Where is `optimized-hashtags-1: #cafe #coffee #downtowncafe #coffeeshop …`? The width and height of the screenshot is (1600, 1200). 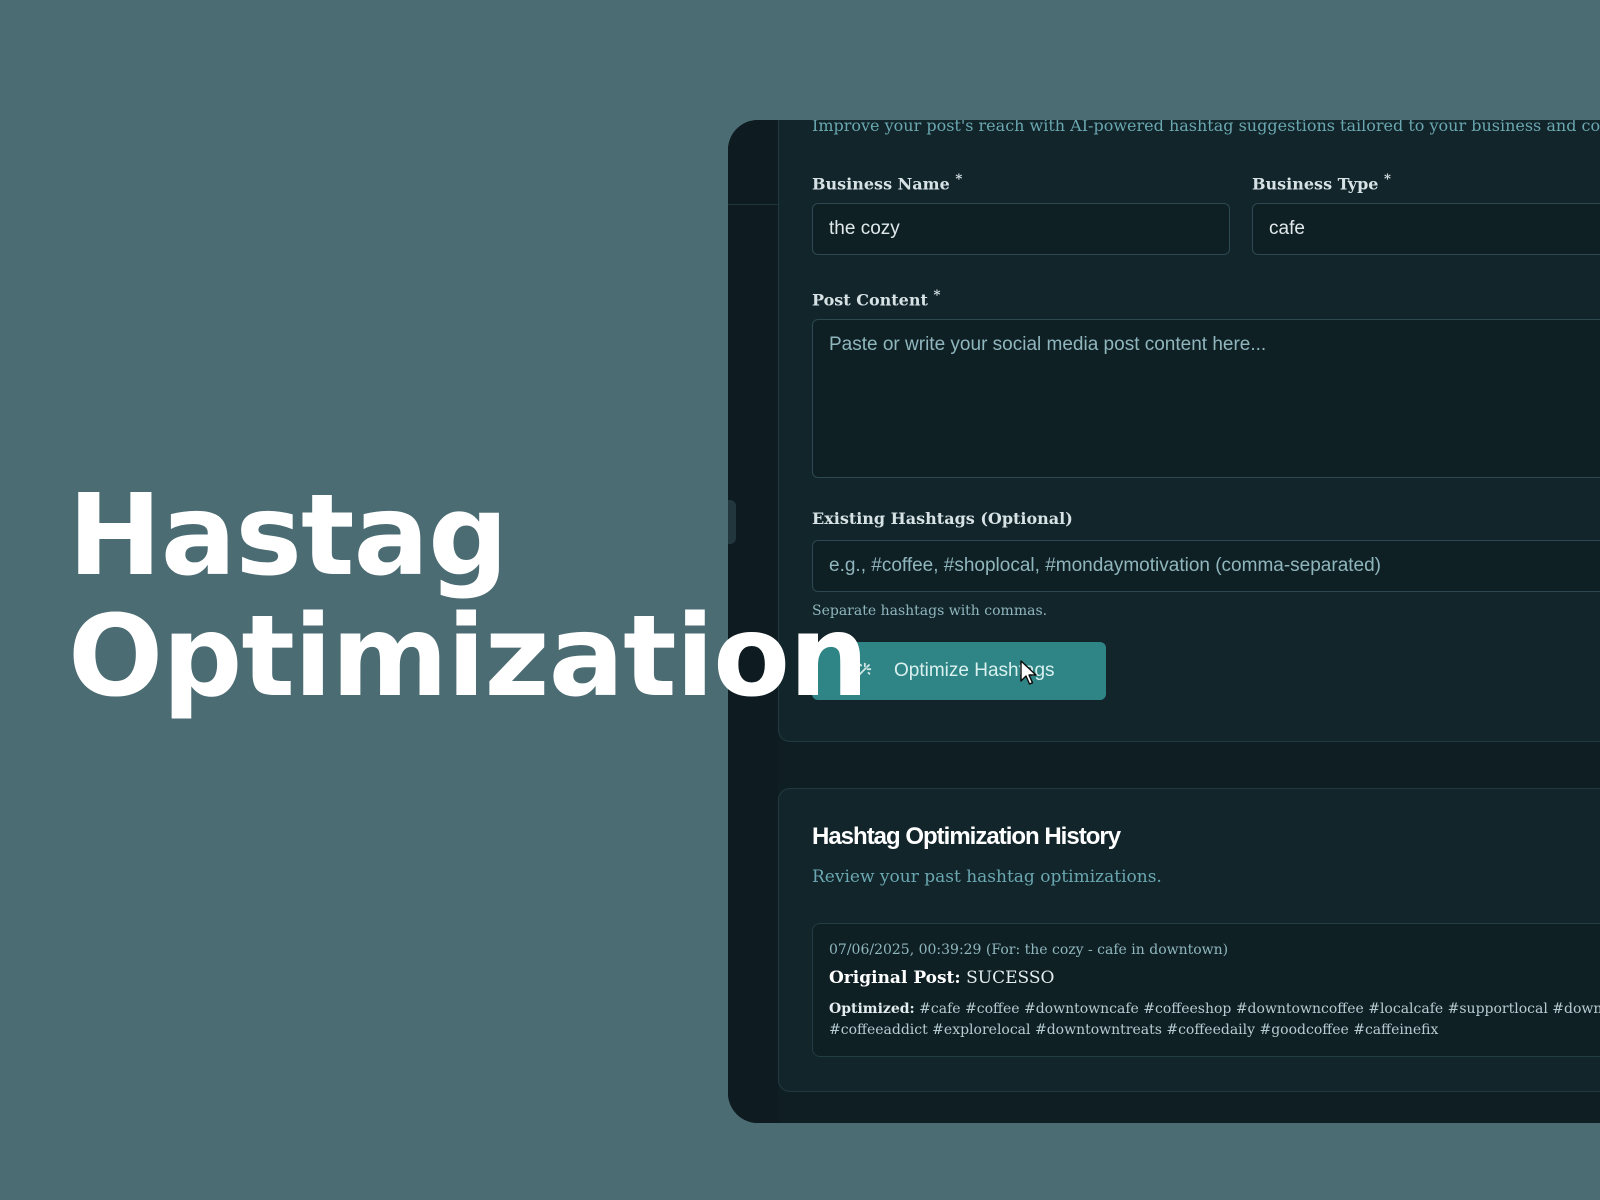 optimized-hashtags-1: #cafe #coffee #downtowncafe #coffeeshop … is located at coordinates (1259, 1009).